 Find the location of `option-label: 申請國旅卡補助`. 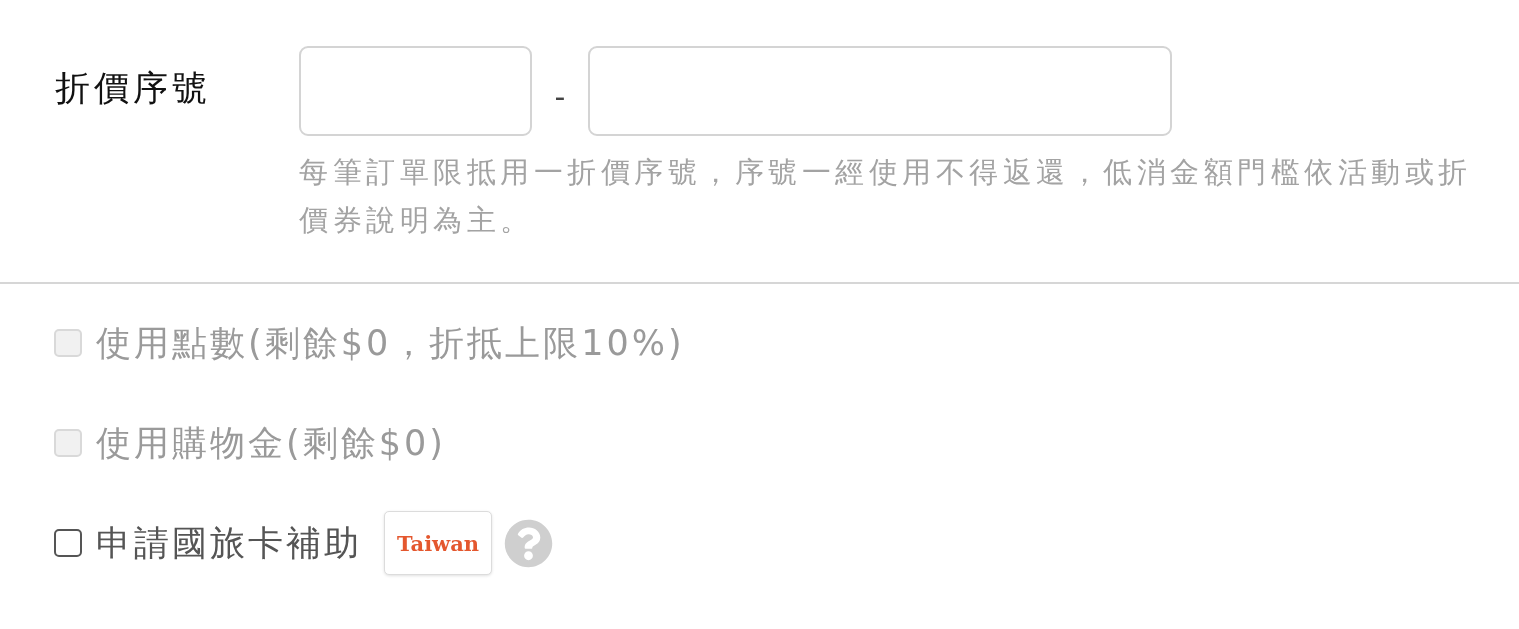

option-label: 申請國旅卡補助 is located at coordinates (229, 543).